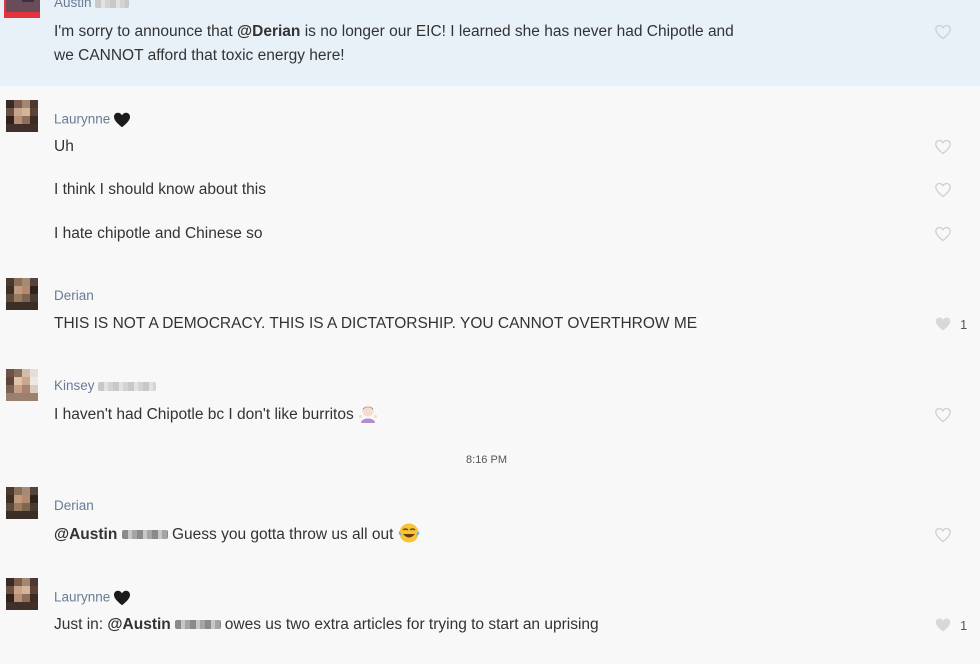 The image size is (980, 664). I want to click on message-text: @Austin Guess you gotta throw us all out, so click(237, 534).